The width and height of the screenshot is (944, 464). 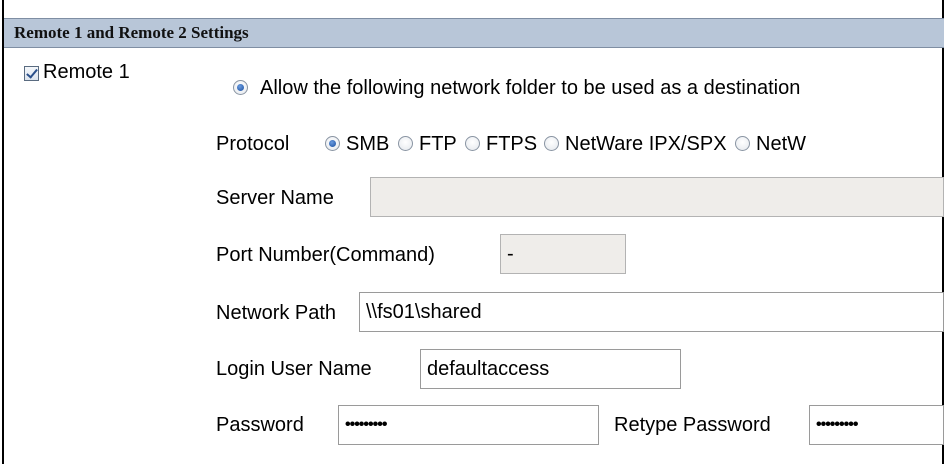 I want to click on protocol-netware-ipx-radio, so click(x=551, y=143).